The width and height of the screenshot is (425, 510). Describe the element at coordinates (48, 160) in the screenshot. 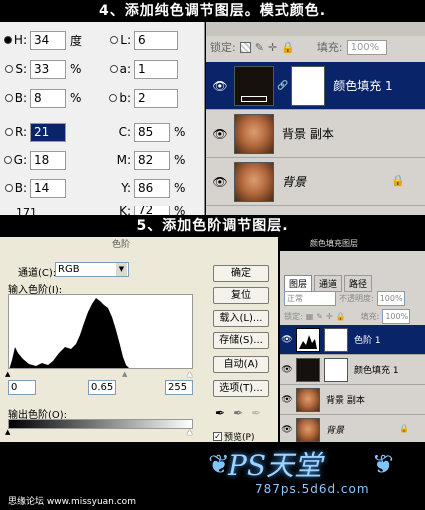

I see `green-field: 18` at that location.